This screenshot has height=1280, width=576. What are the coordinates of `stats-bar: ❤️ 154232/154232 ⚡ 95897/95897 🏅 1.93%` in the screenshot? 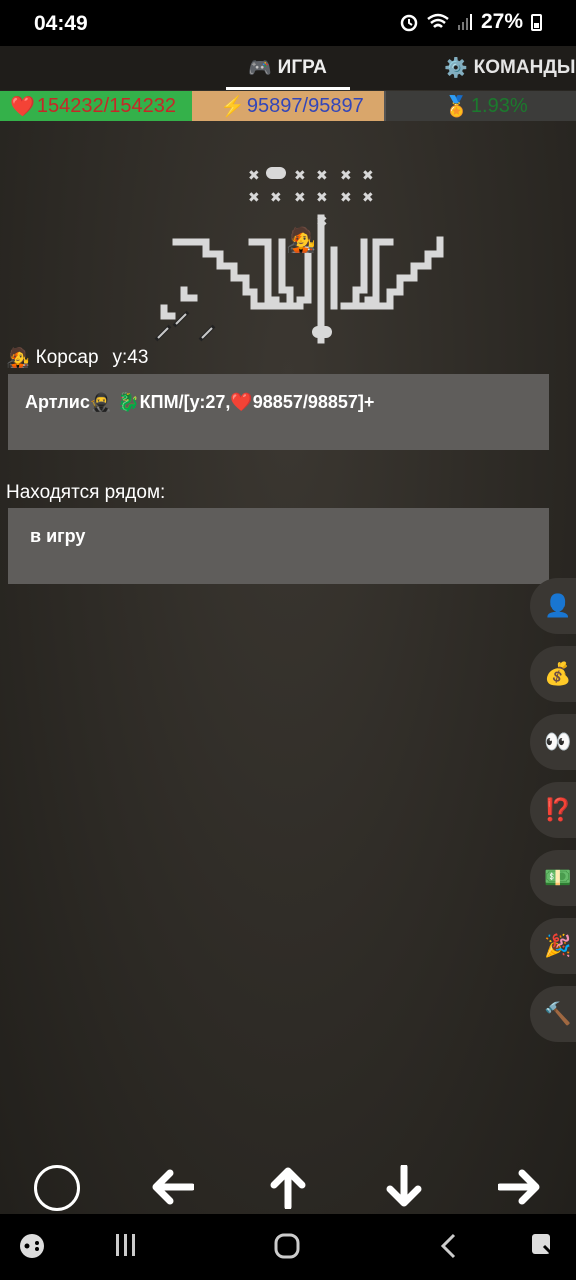 It's located at (288, 106).